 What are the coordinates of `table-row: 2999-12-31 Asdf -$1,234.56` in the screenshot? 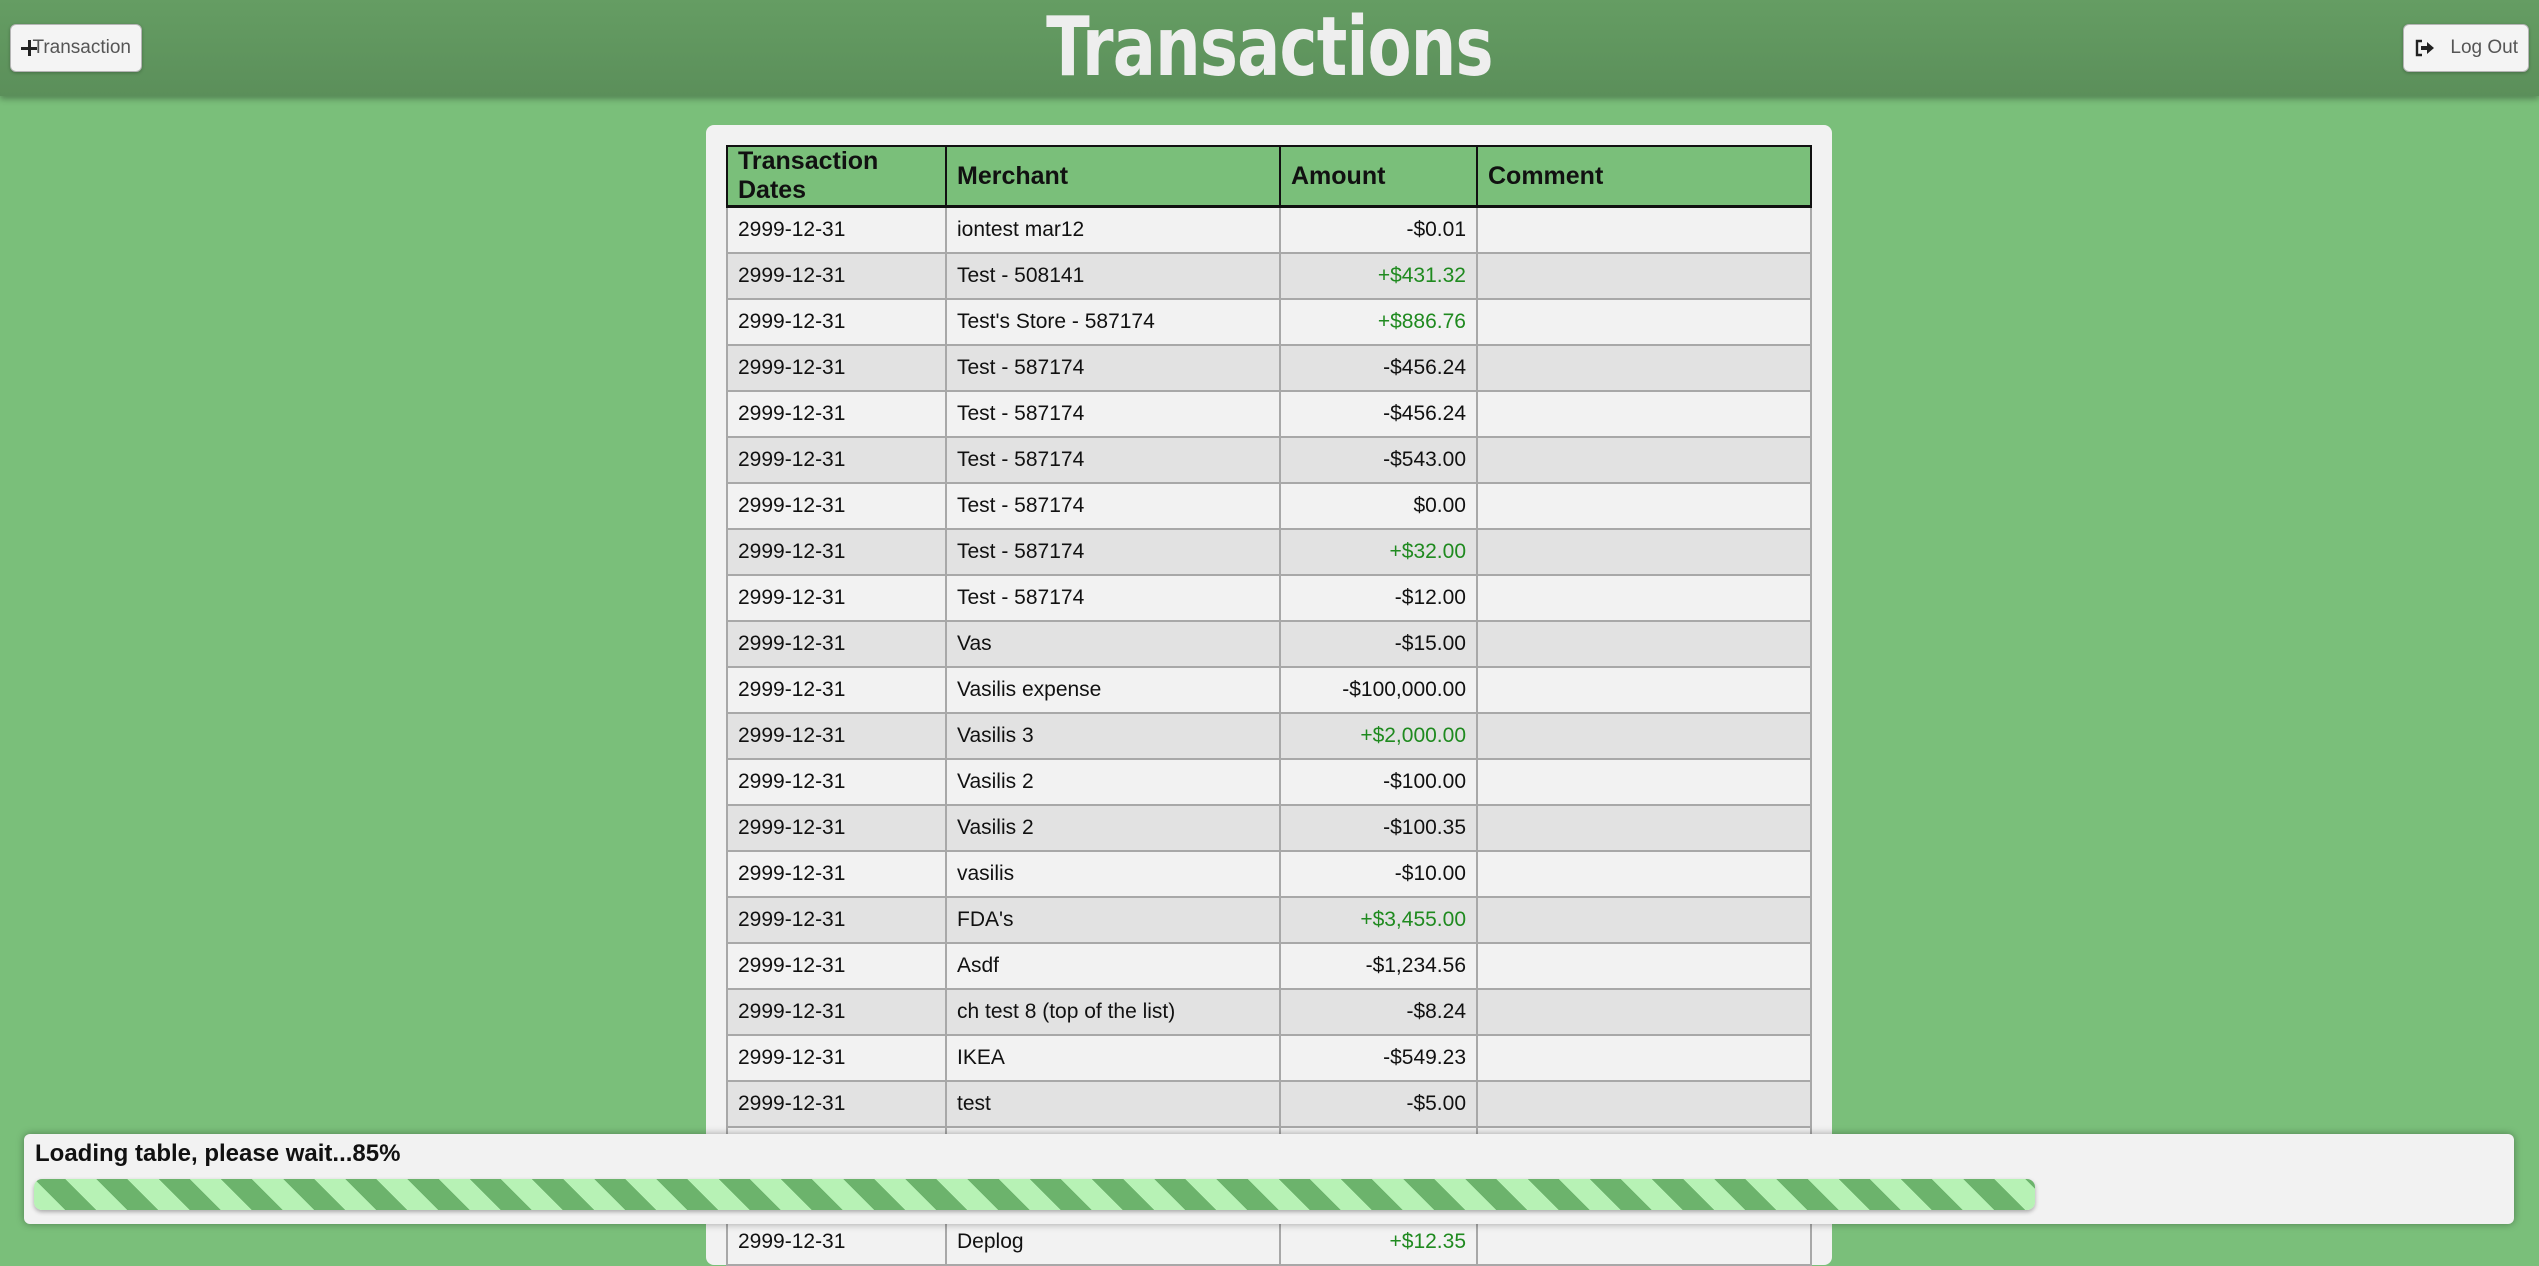 It's located at (1269, 965).